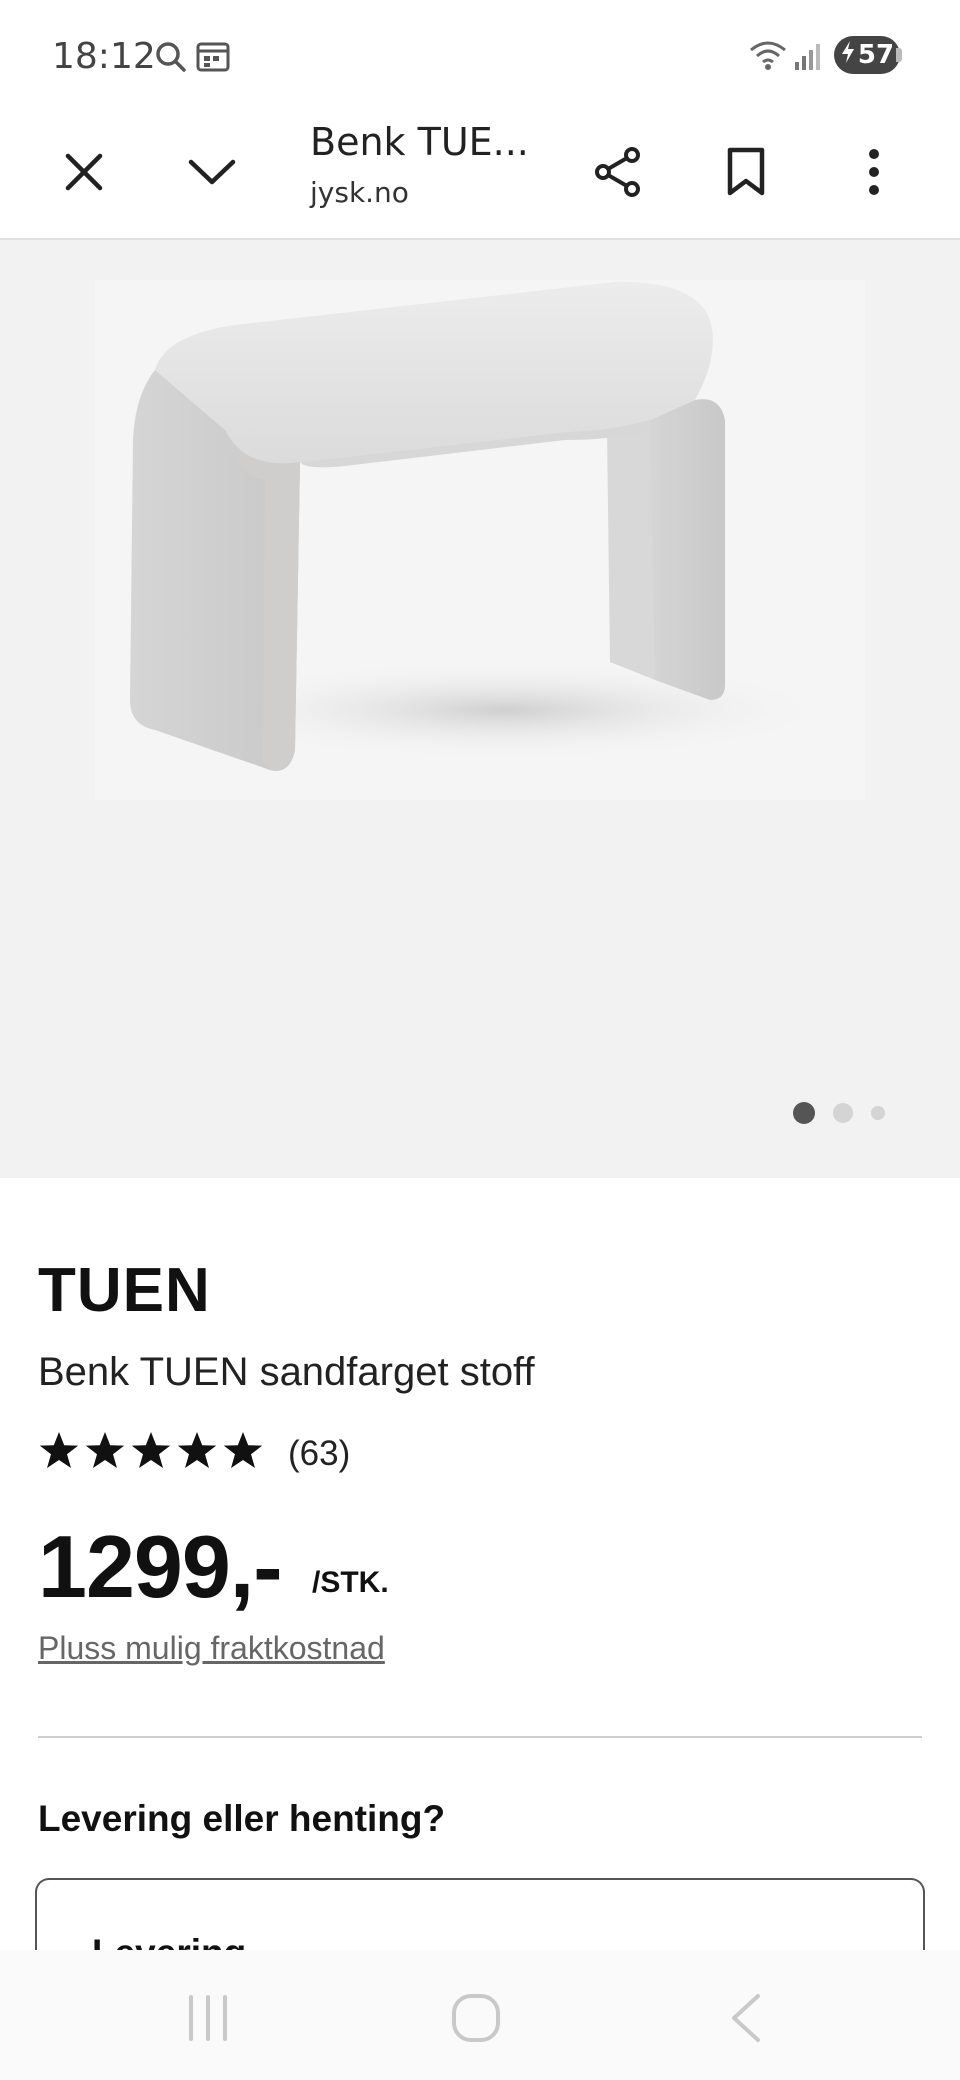 This screenshot has height=2080, width=960. I want to click on home-button, so click(476, 2020).